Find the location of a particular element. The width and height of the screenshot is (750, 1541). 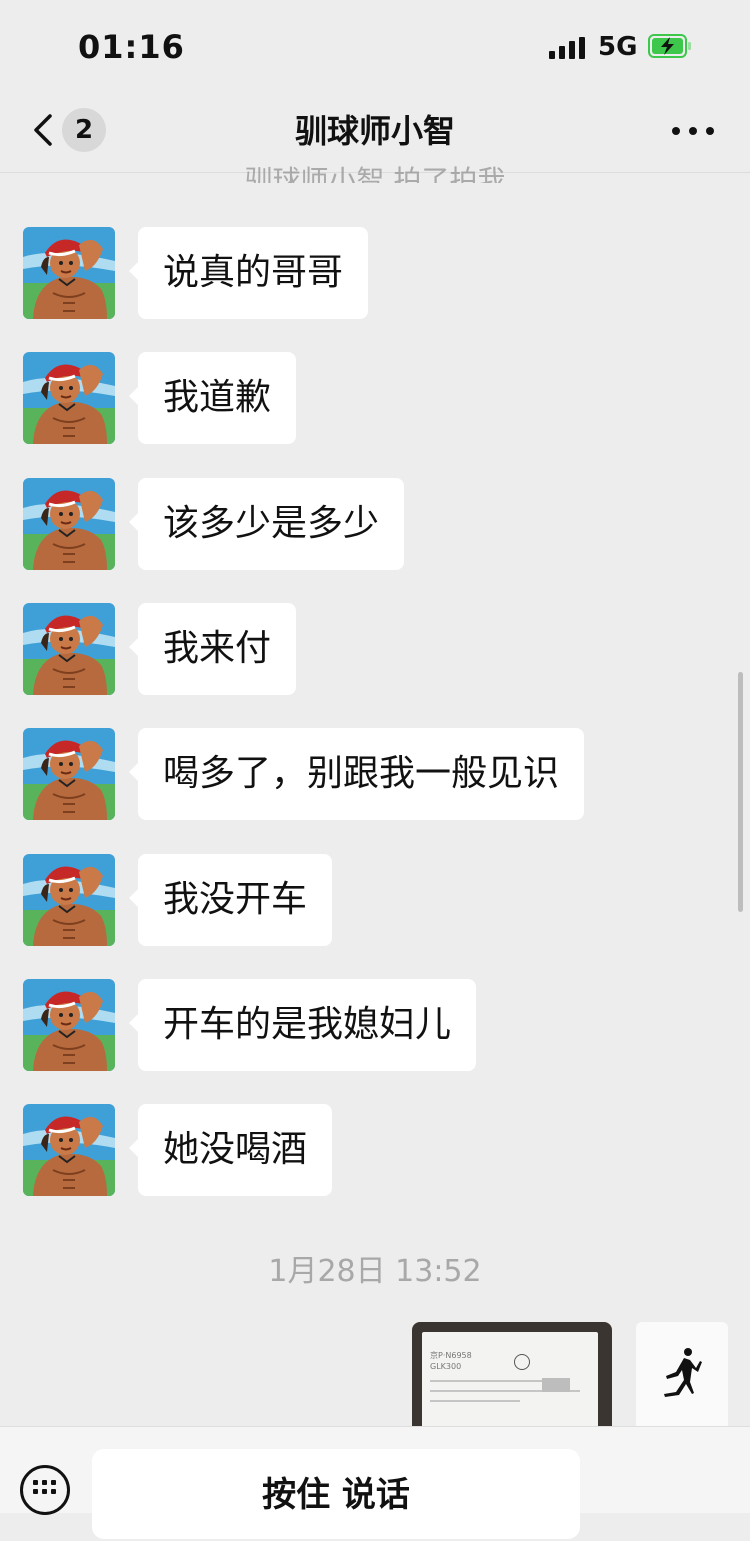

document-photo: 京P·N6958 GLK300 is located at coordinates (510, 1379).